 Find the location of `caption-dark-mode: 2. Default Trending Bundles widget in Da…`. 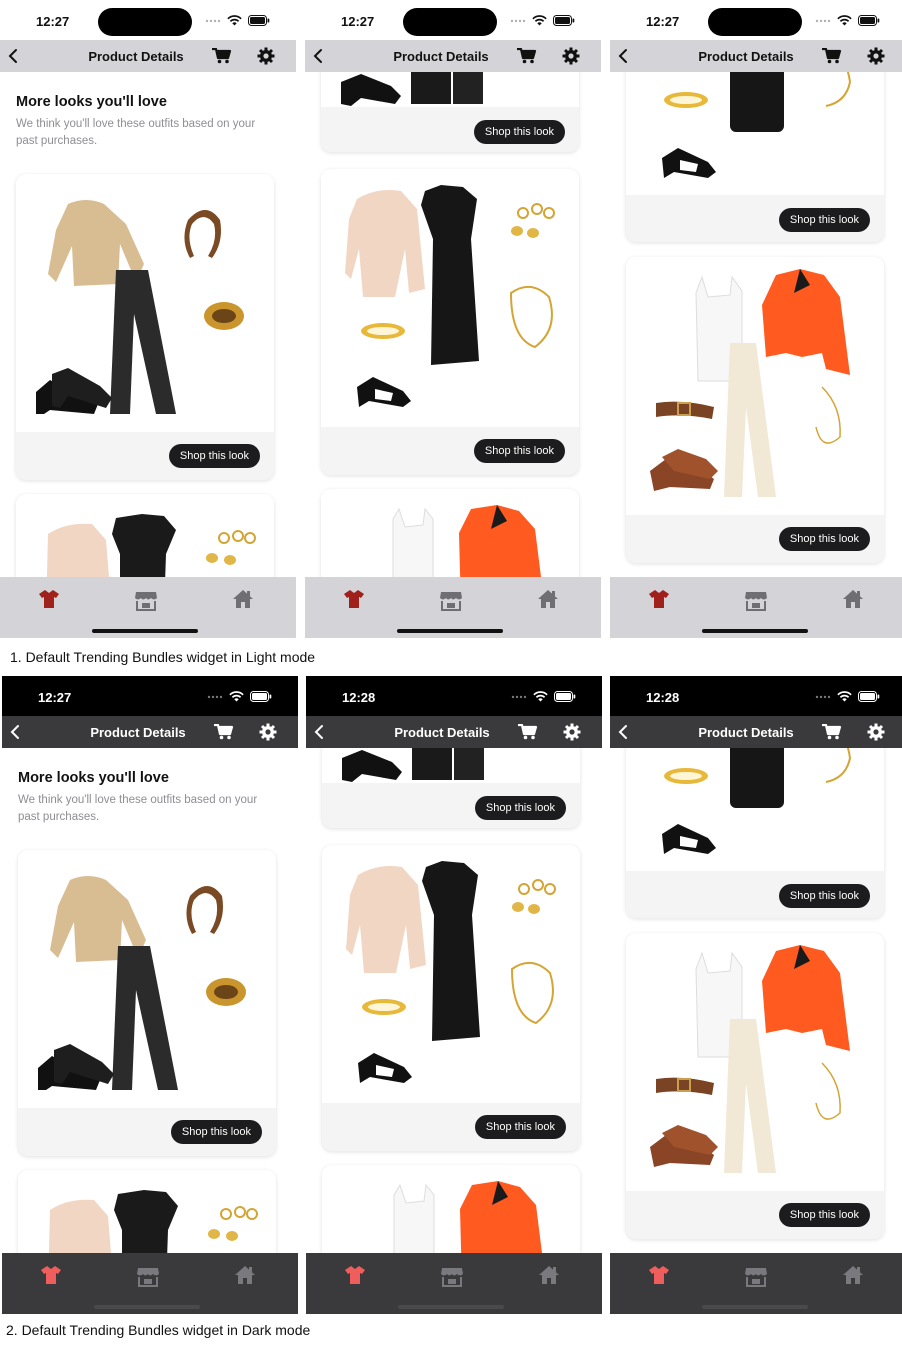

caption-dark-mode: 2. Default Trending Bundles widget in Da… is located at coordinates (158, 1330).